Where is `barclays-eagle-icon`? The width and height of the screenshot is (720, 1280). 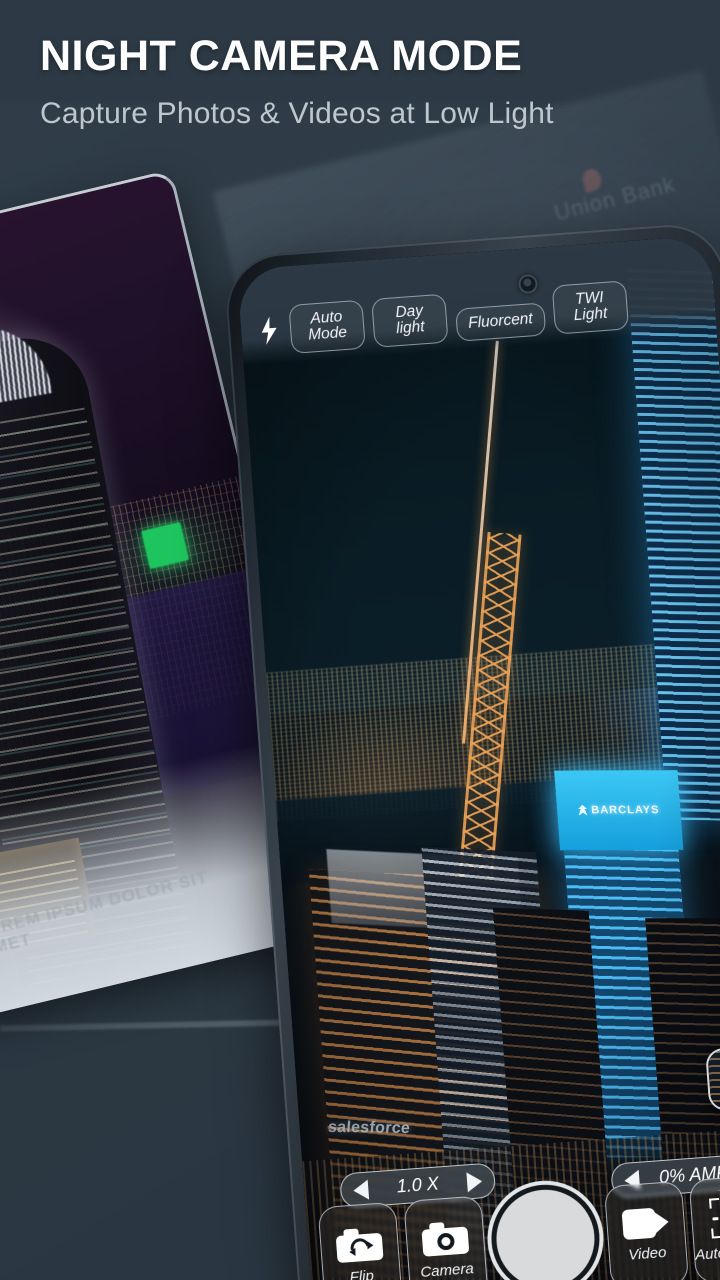
barclays-eagle-icon is located at coordinates (582, 809).